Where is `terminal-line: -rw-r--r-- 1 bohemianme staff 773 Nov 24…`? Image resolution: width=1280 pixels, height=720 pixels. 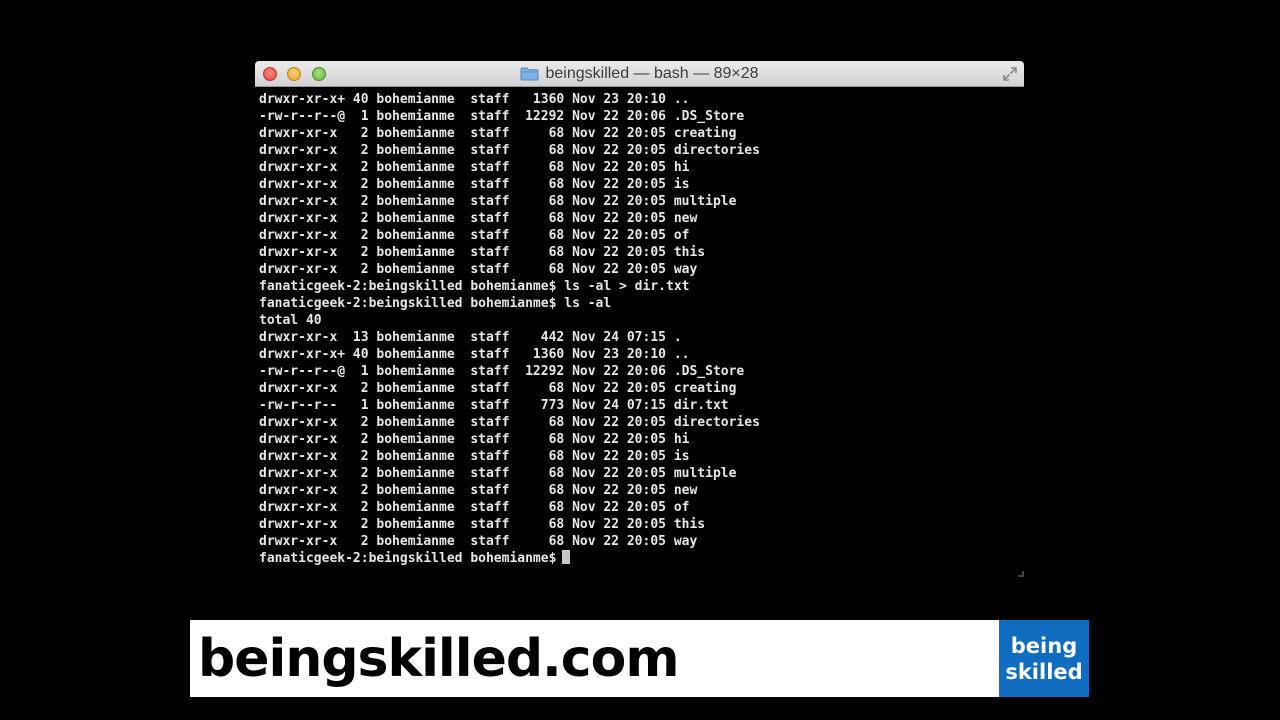
terminal-line: -rw-r--r-- 1 bohemianme staff 773 Nov 24… is located at coordinates (494, 405).